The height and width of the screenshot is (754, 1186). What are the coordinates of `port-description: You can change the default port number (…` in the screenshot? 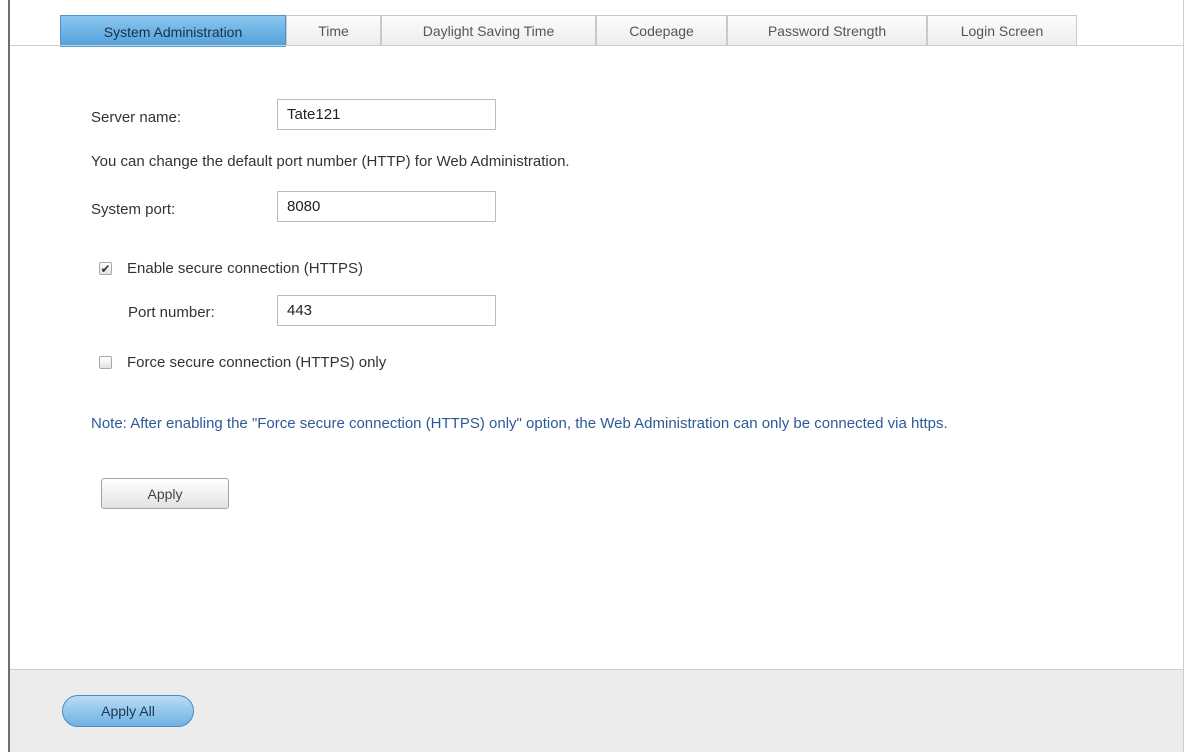 It's located at (330, 161).